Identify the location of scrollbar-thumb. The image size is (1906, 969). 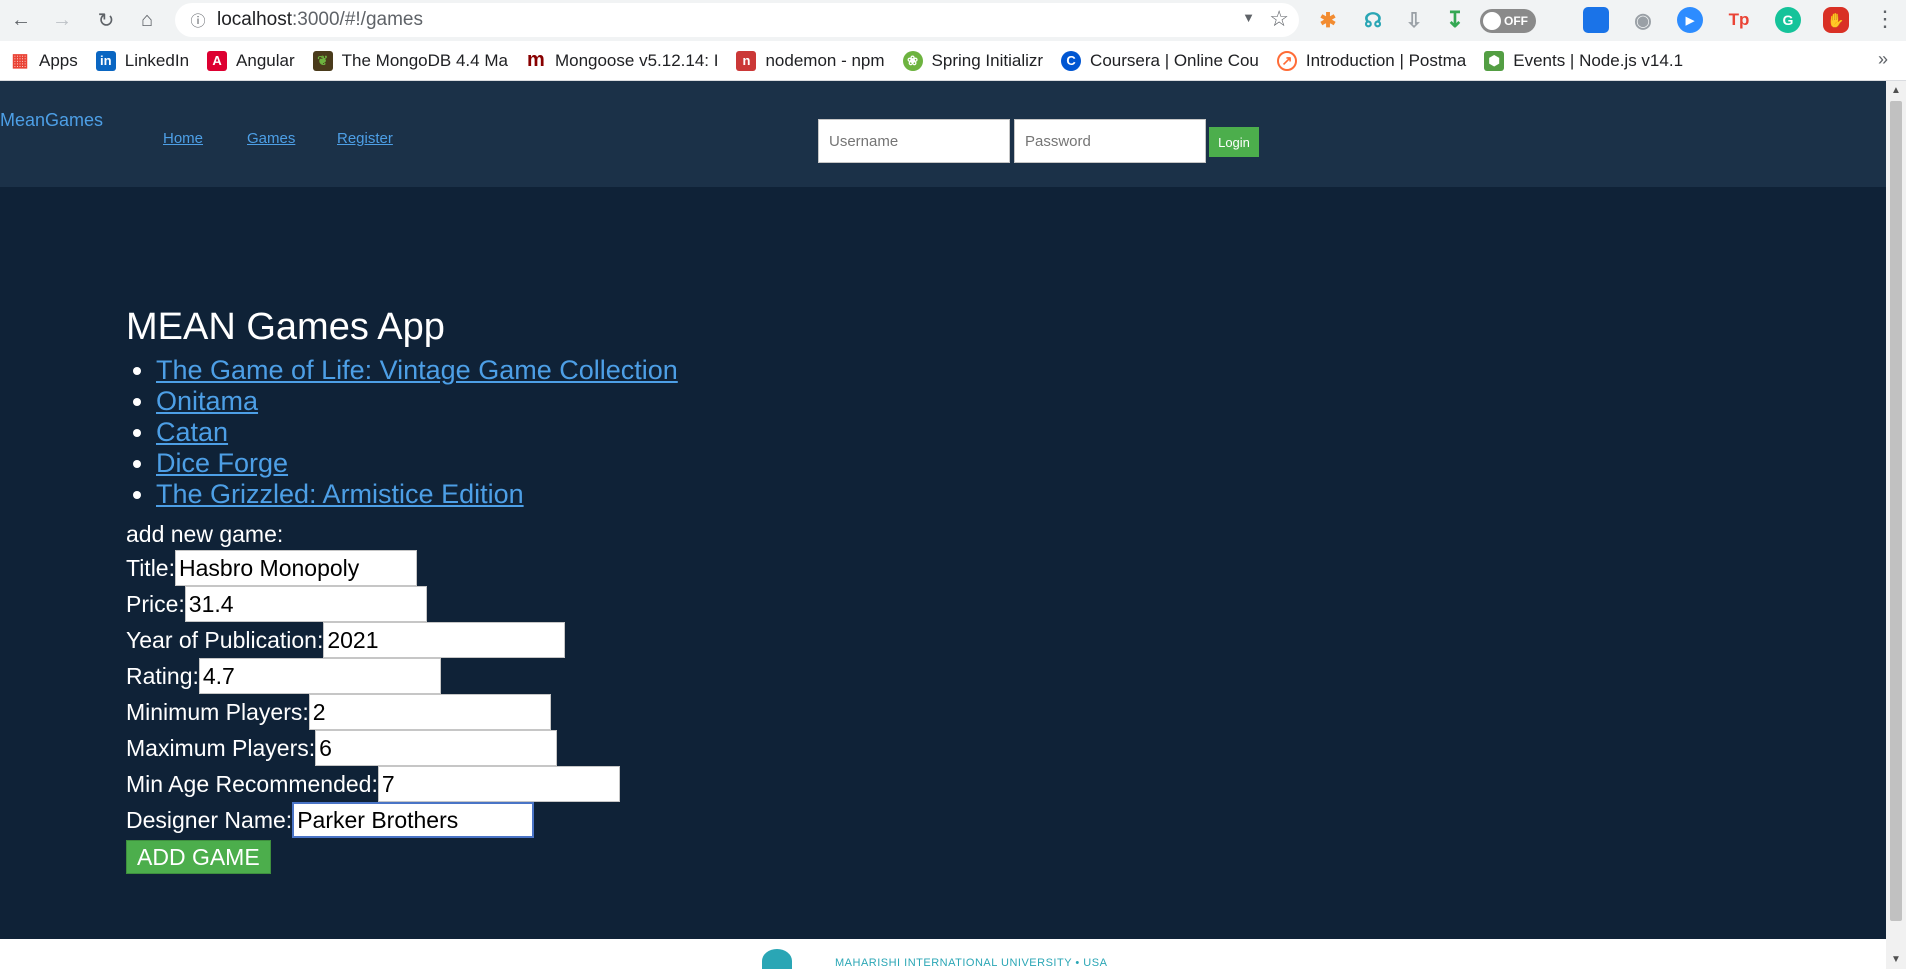
(1896, 511).